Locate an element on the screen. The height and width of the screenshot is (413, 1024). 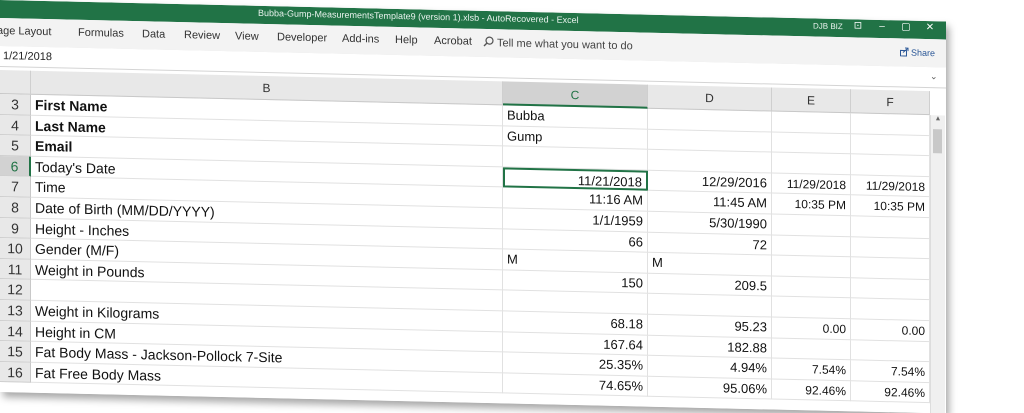
tab-page-layout: age Layout is located at coordinates (25, 31).